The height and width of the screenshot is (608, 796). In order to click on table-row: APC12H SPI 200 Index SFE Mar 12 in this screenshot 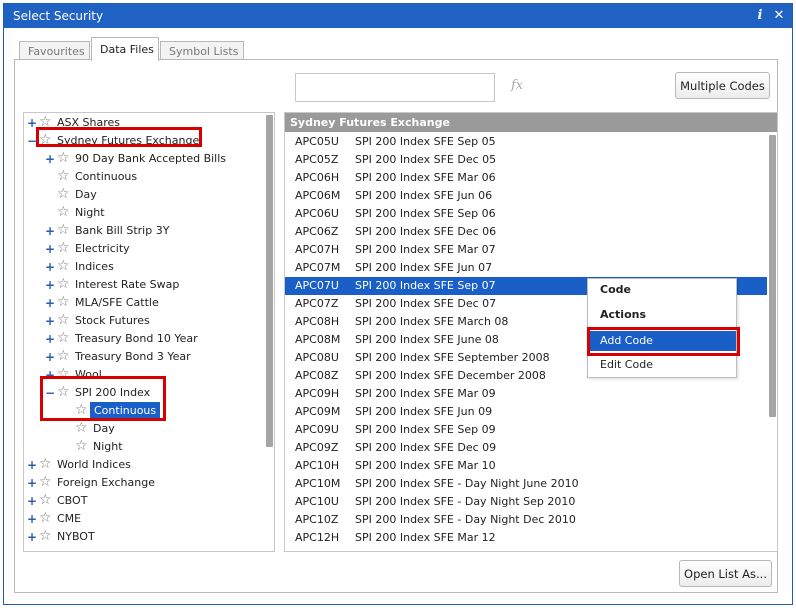, I will do `click(526, 538)`.